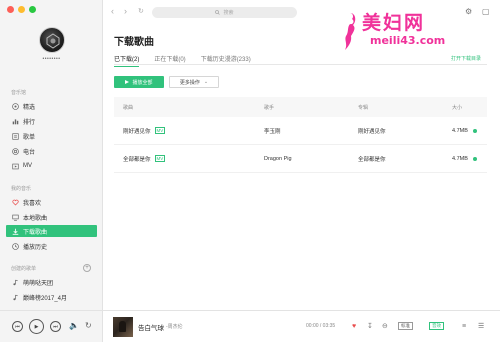  Describe the element at coordinates (38, 283) in the screenshot. I see `sidebar-item-label: 萌萌哒天团` at that location.